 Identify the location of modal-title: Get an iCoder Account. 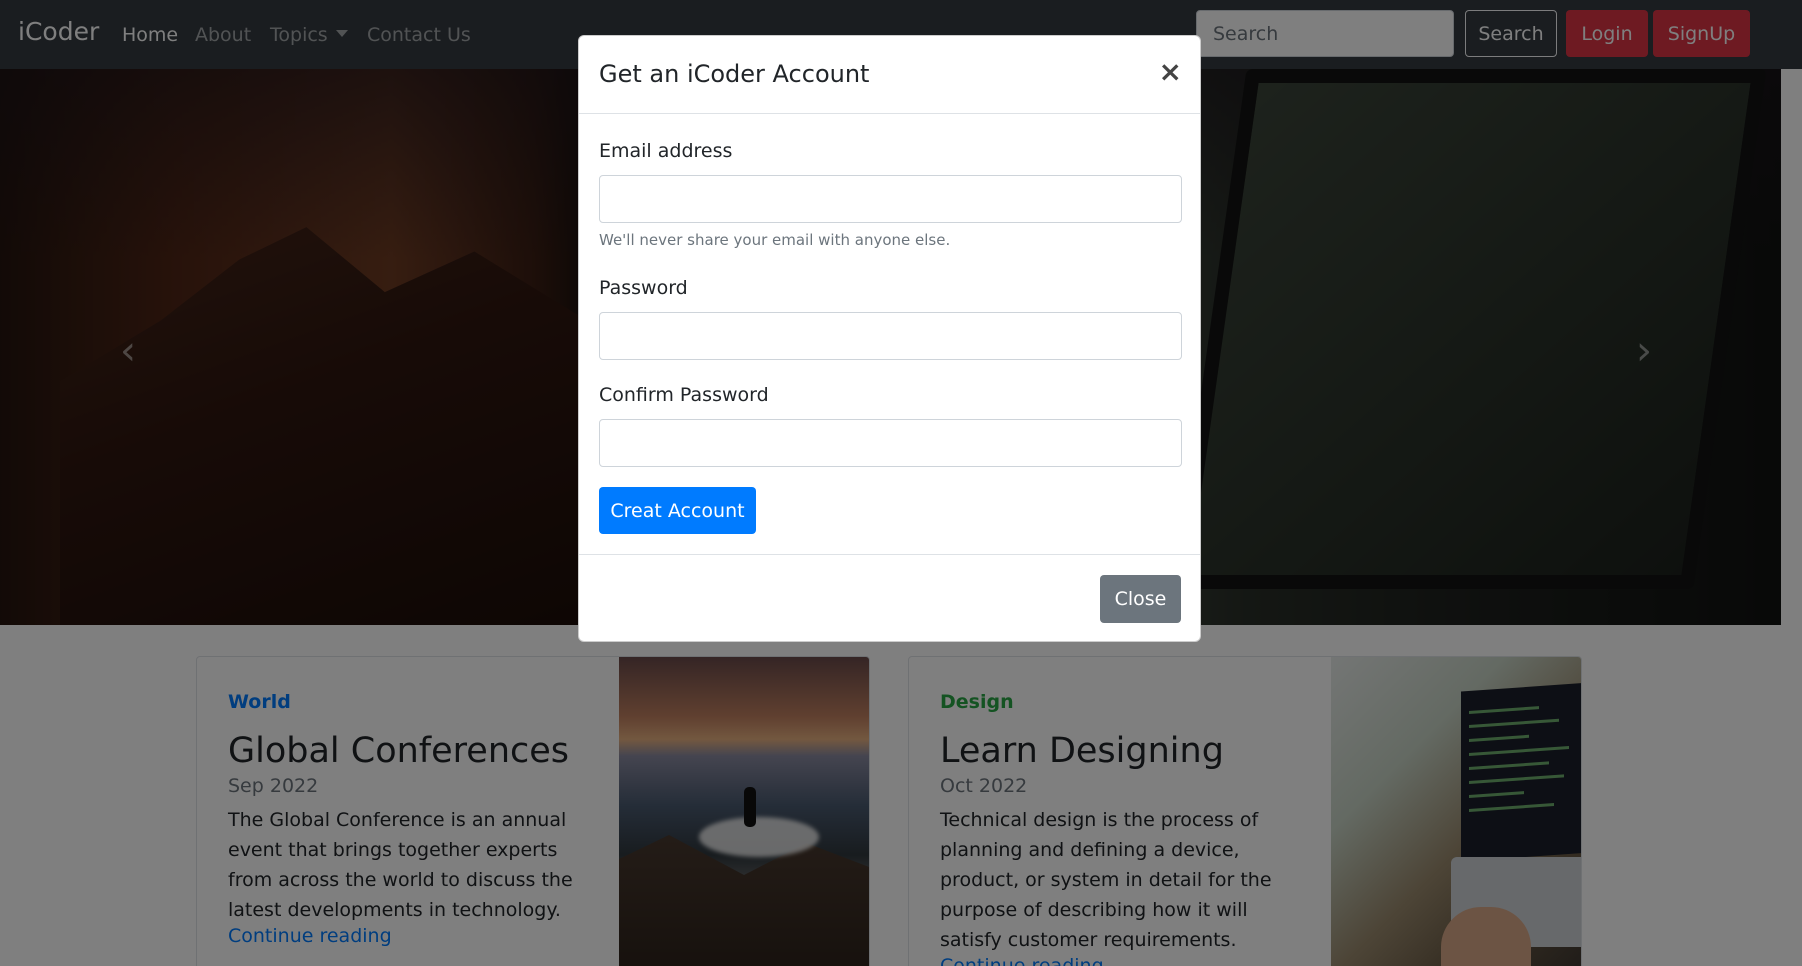
(734, 74).